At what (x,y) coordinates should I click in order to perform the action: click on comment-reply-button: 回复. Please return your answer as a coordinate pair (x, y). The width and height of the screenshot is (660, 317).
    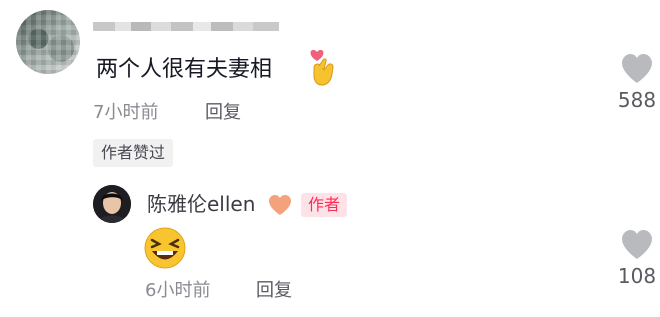
    Looking at the image, I should click on (223, 113).